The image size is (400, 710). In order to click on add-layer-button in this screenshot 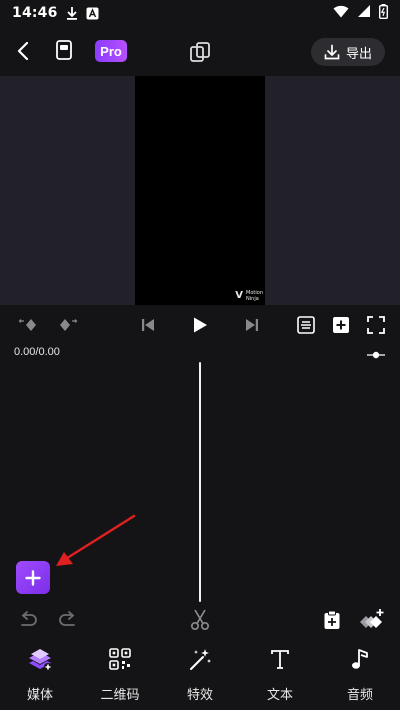, I will do `click(371, 620)`.